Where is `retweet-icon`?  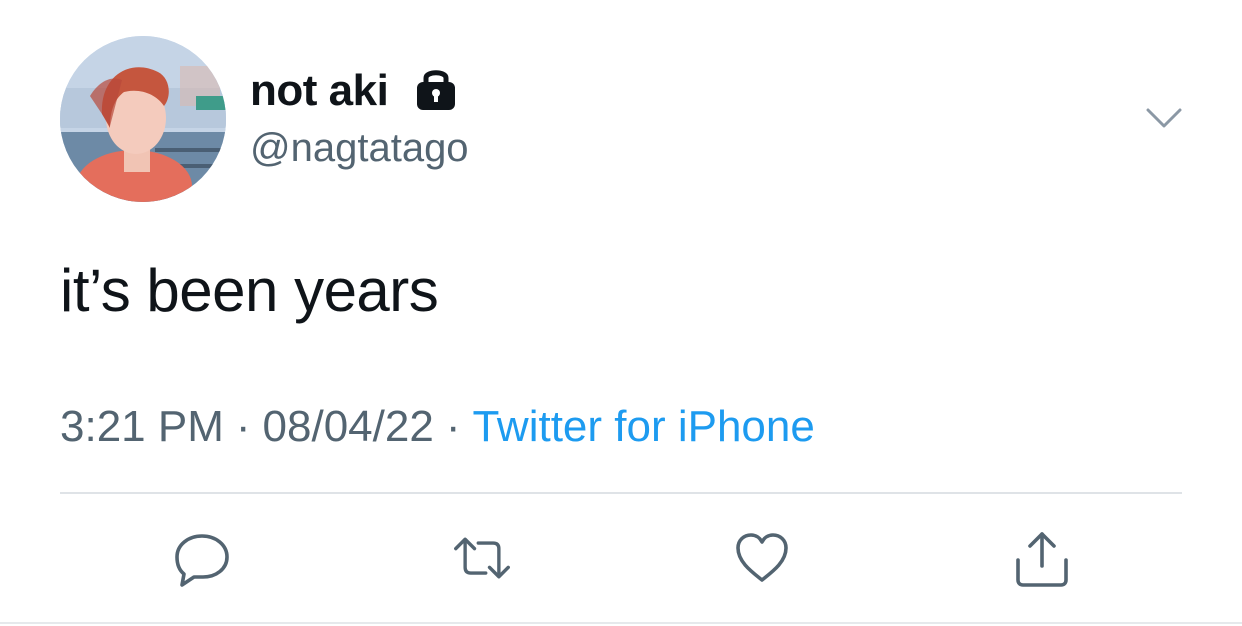 retweet-icon is located at coordinates (482, 558).